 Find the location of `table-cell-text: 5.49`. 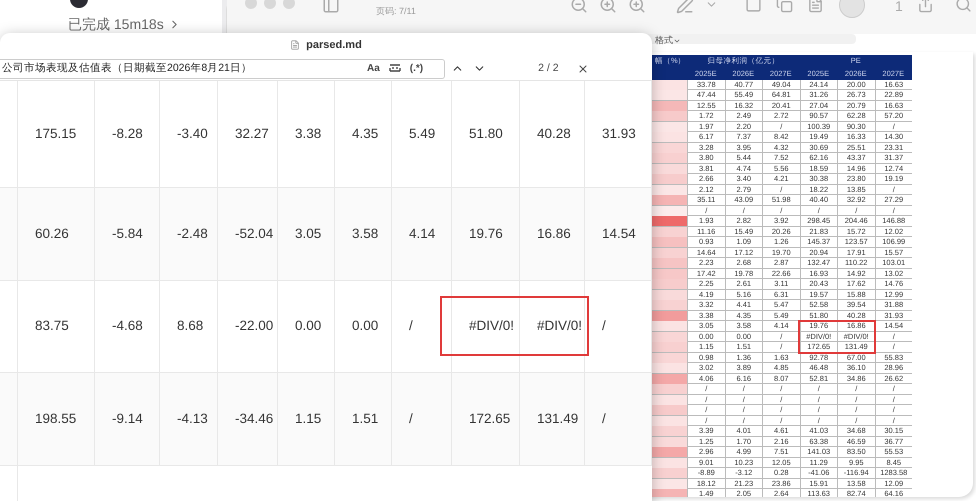

table-cell-text: 5.49 is located at coordinates (422, 133).